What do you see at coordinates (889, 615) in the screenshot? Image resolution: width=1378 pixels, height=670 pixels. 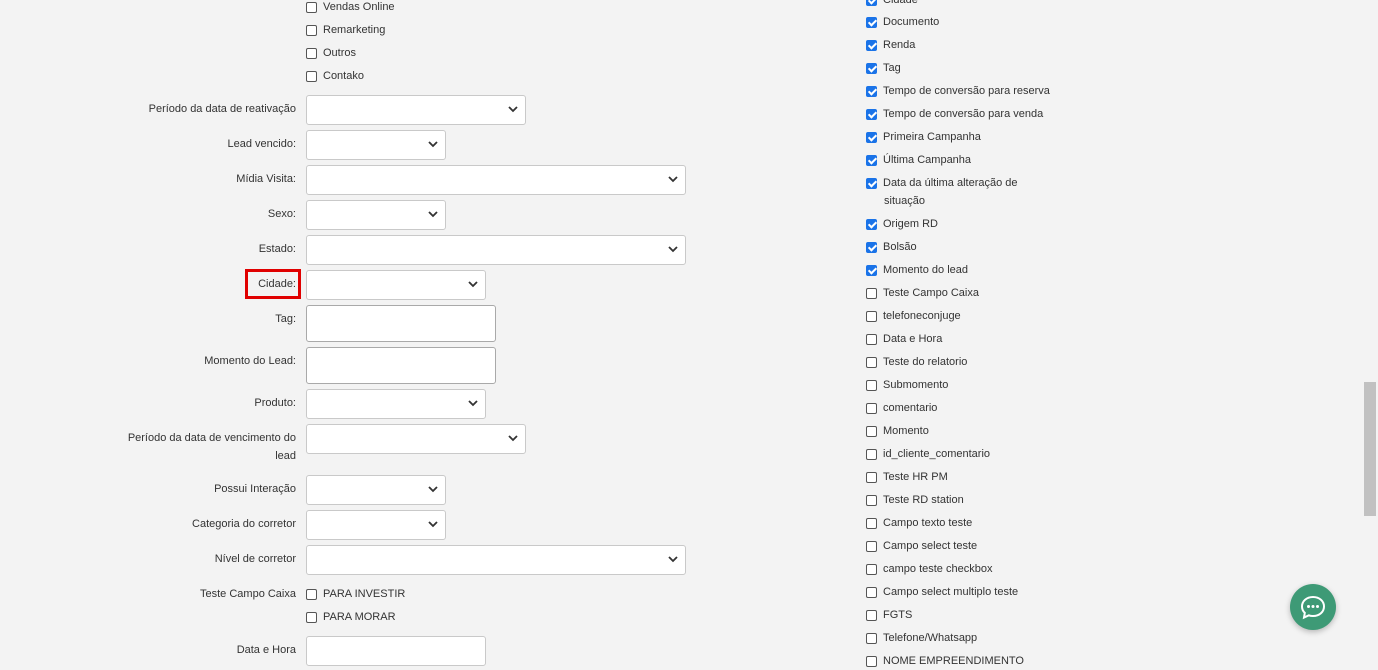 I see `column-checkbox-fgts: FGTS` at bounding box center [889, 615].